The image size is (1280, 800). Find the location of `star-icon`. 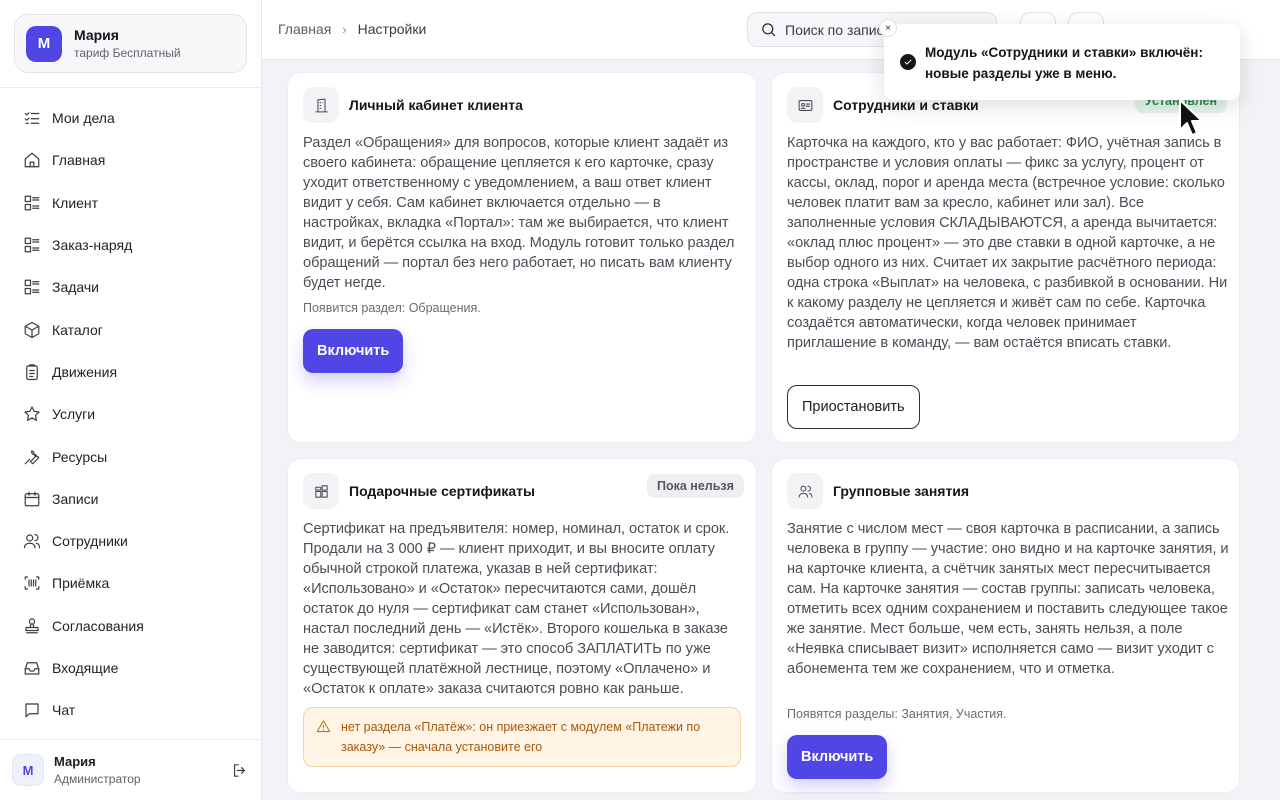

star-icon is located at coordinates (32, 414).